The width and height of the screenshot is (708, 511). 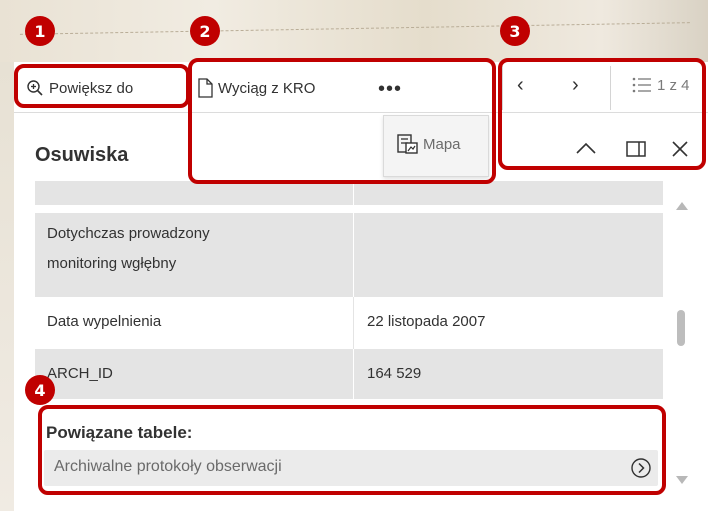 What do you see at coordinates (80, 373) in the screenshot?
I see `table-cell-label: ARCH_ID` at bounding box center [80, 373].